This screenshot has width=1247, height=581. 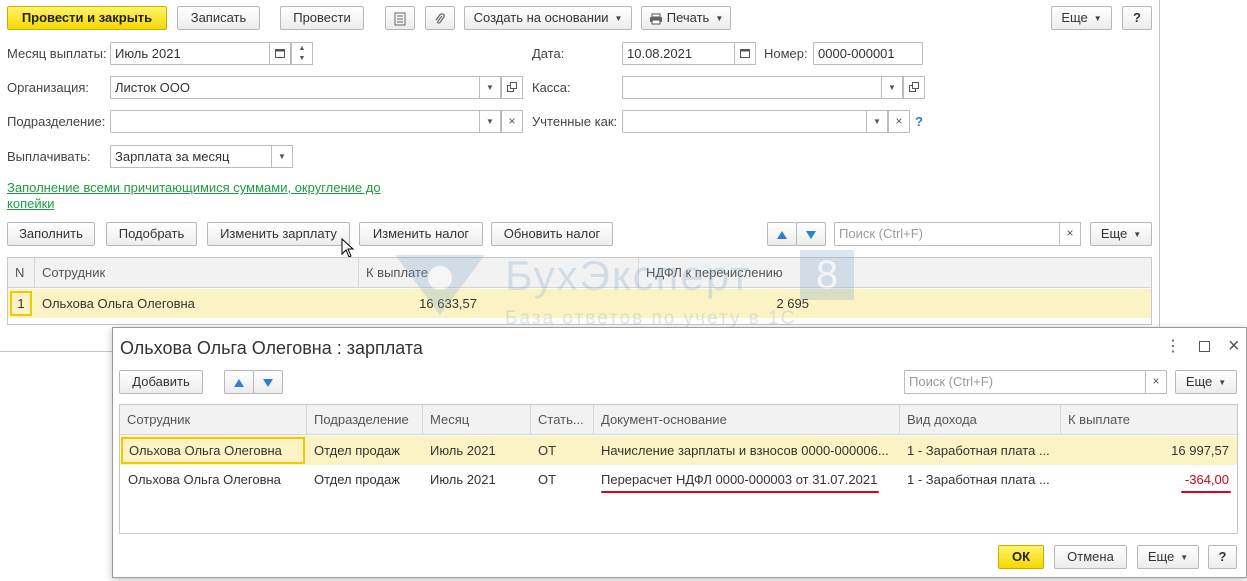 I want to click on month-stepper: ▲ ▼, so click(x=302, y=53).